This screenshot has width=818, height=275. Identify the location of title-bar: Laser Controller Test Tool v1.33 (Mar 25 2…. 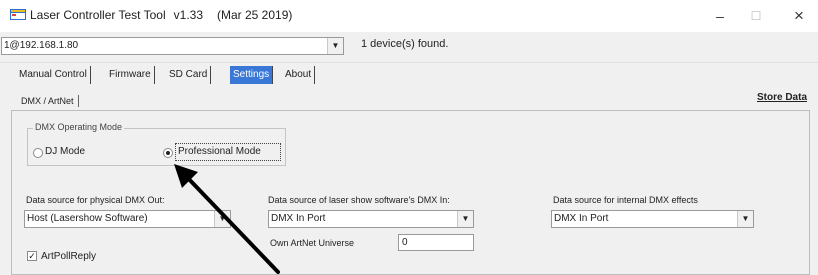
(409, 16).